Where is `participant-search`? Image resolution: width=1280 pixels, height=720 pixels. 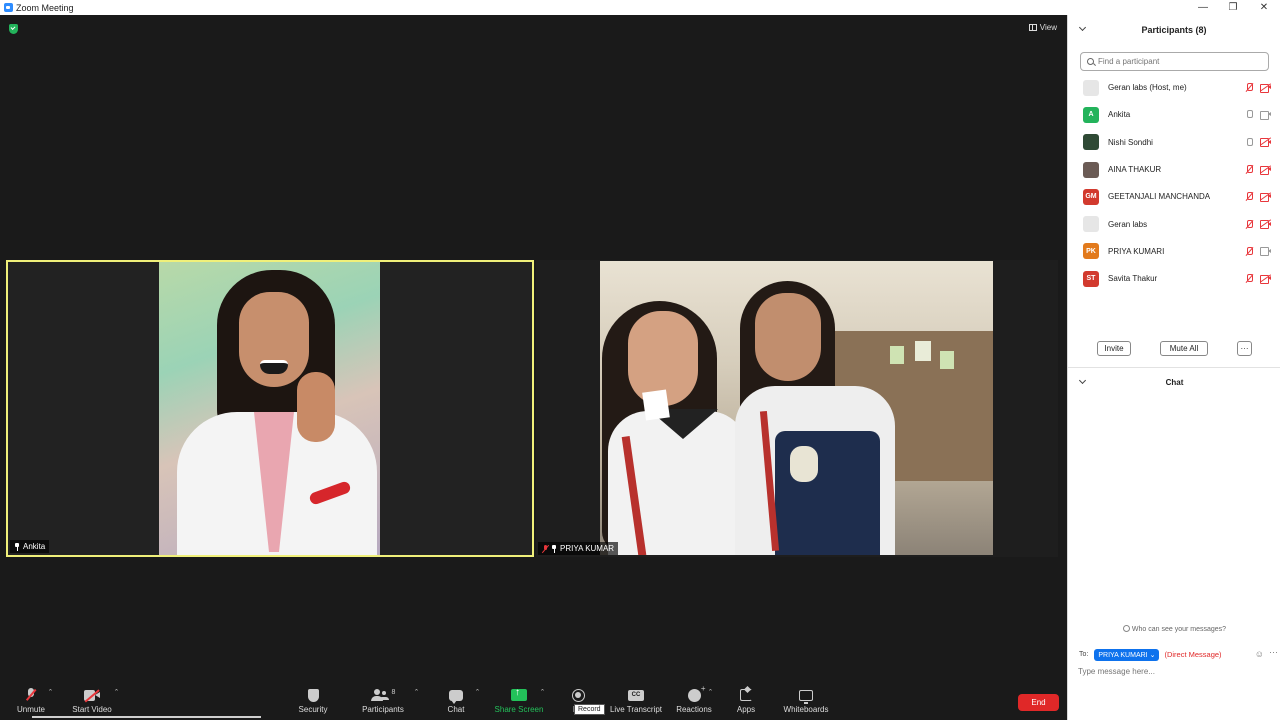 participant-search is located at coordinates (1174, 61).